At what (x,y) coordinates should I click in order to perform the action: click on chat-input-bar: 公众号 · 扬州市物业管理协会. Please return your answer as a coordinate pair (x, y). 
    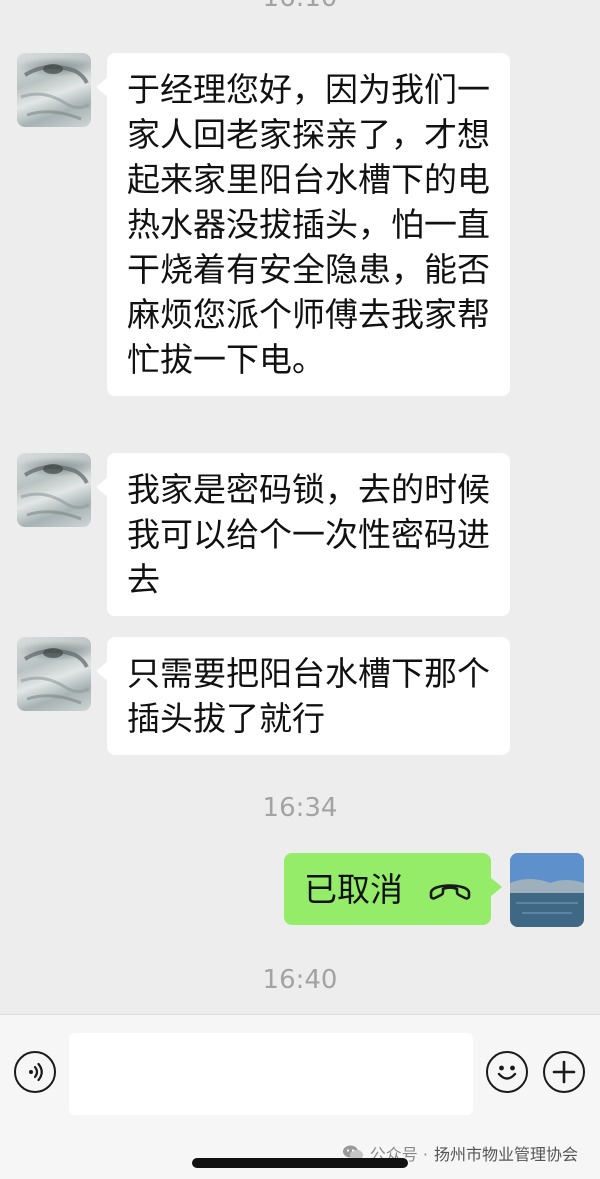
    Looking at the image, I should click on (300, 1096).